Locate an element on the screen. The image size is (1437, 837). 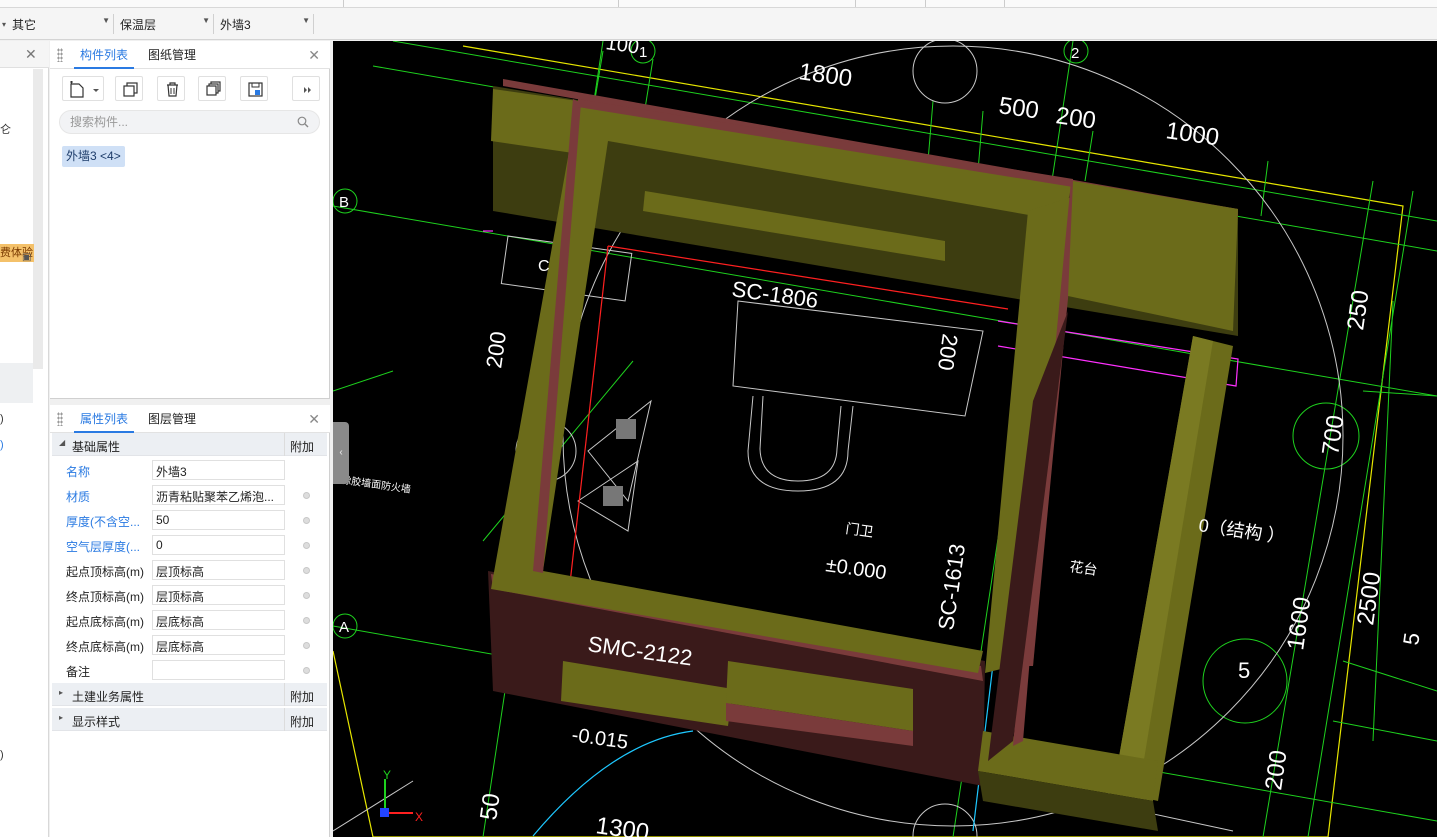
more-tools-button is located at coordinates (306, 88).